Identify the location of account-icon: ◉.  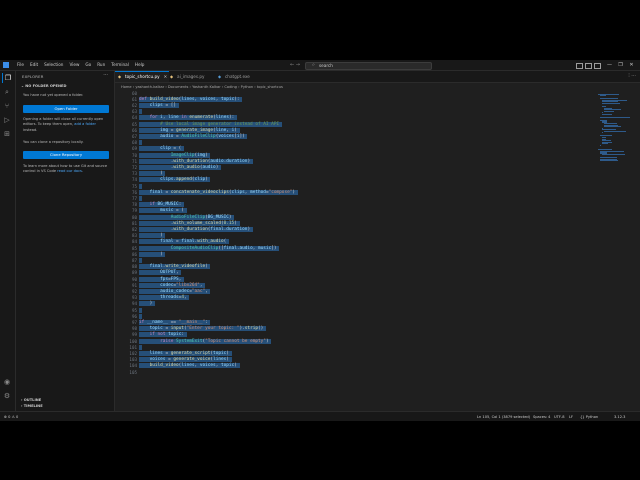
(7, 382).